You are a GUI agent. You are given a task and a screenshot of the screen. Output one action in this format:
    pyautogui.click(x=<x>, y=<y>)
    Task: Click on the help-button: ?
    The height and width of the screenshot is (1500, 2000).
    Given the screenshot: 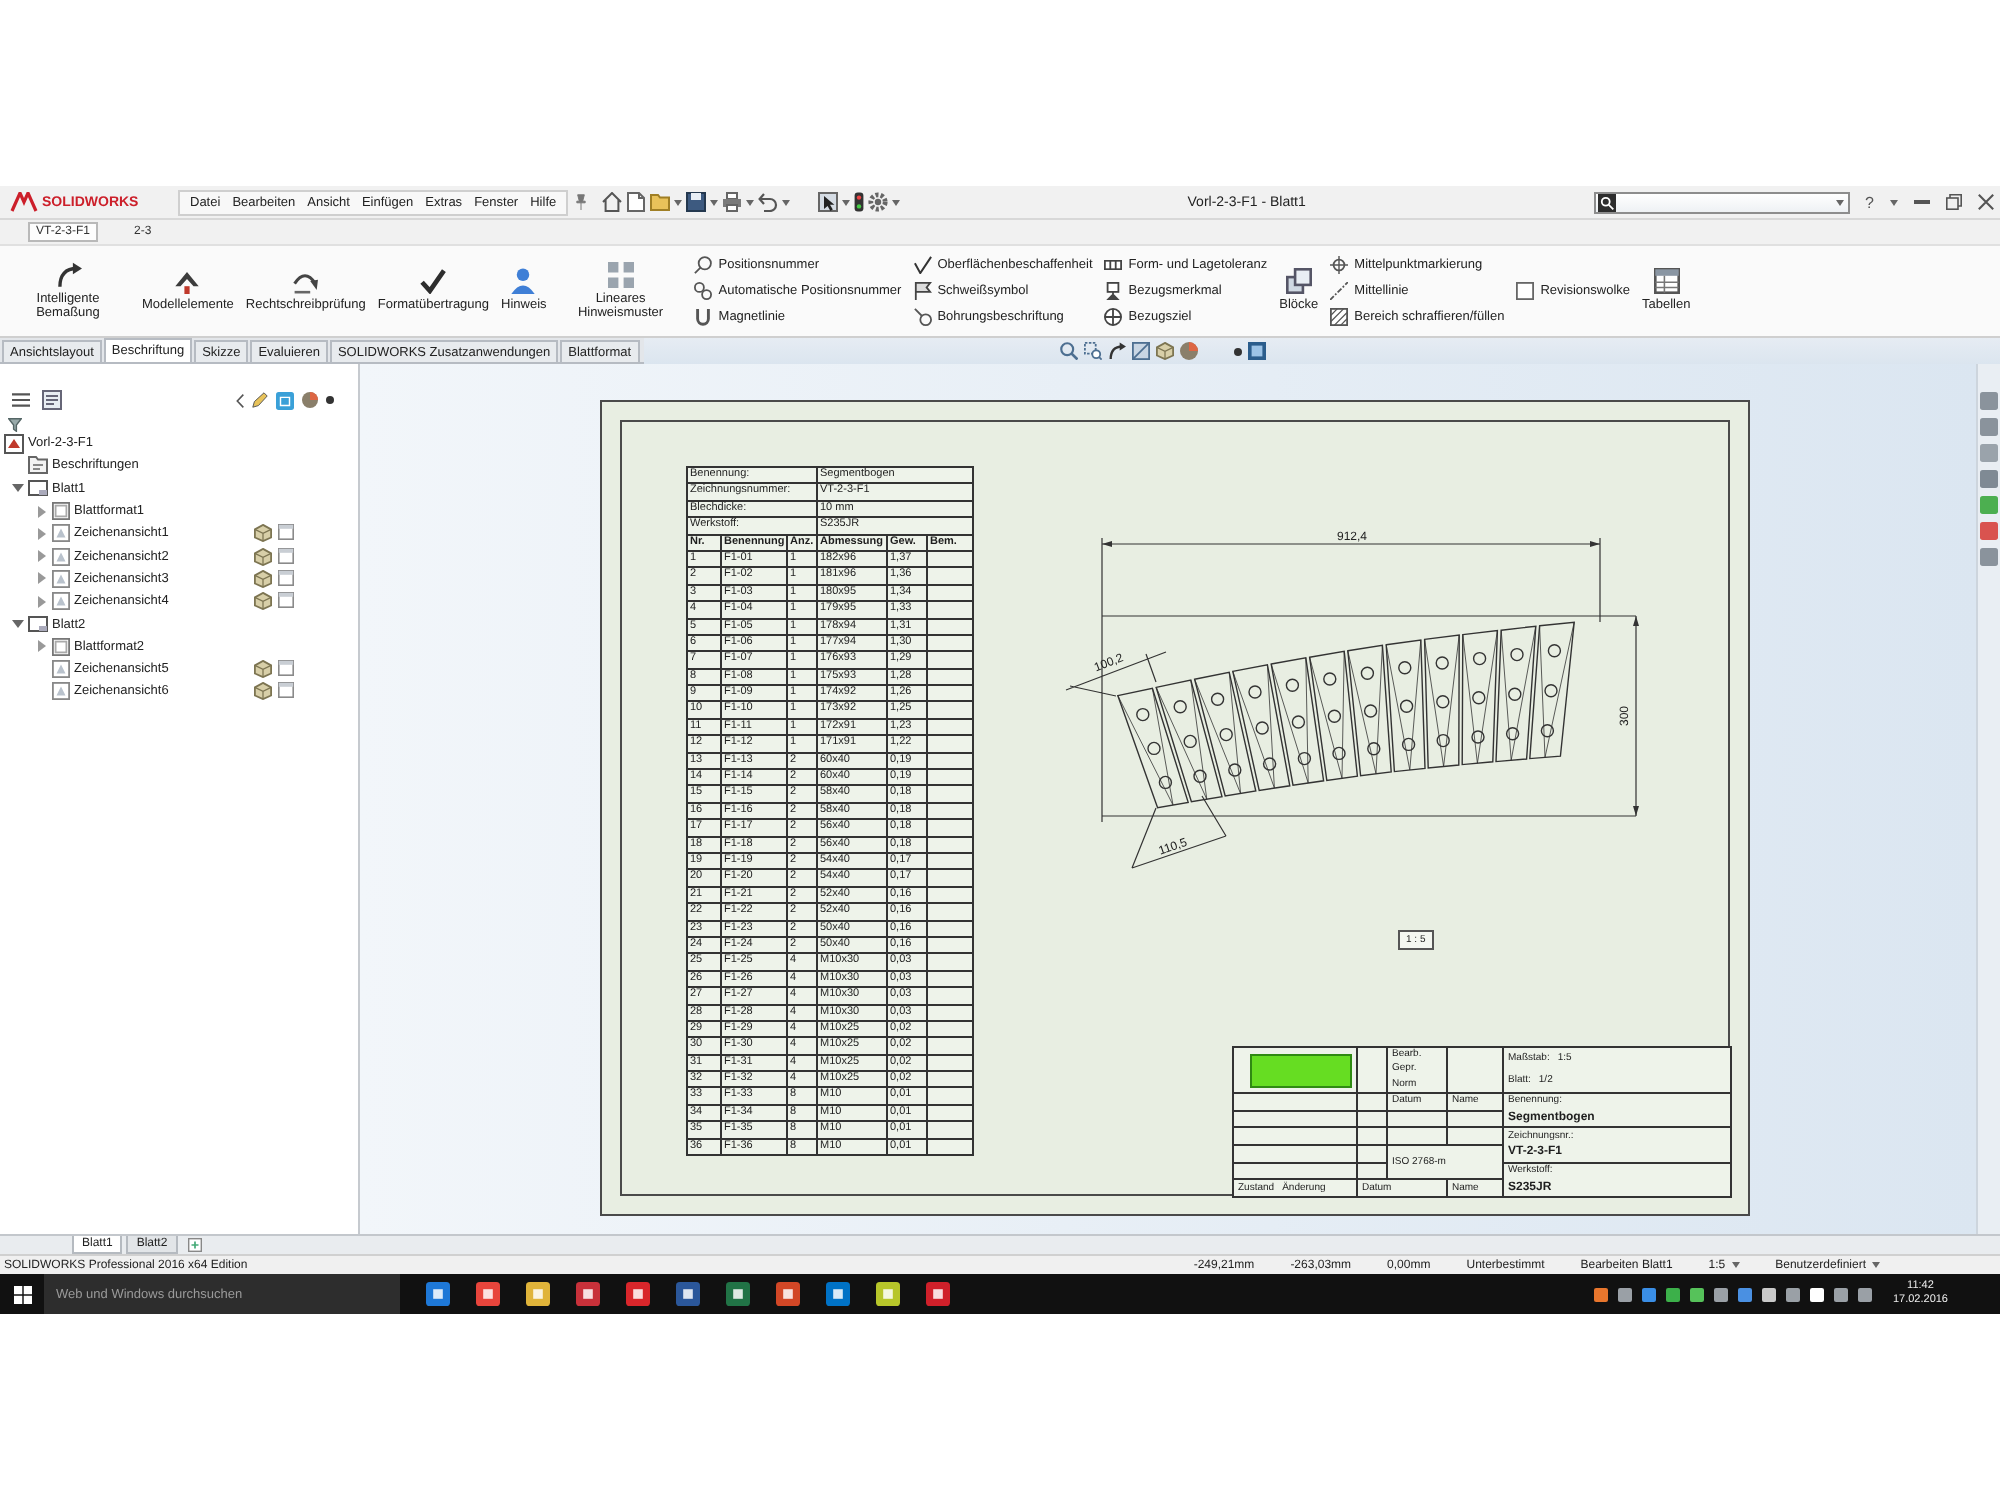 What is the action you would take?
    pyautogui.click(x=1869, y=202)
    